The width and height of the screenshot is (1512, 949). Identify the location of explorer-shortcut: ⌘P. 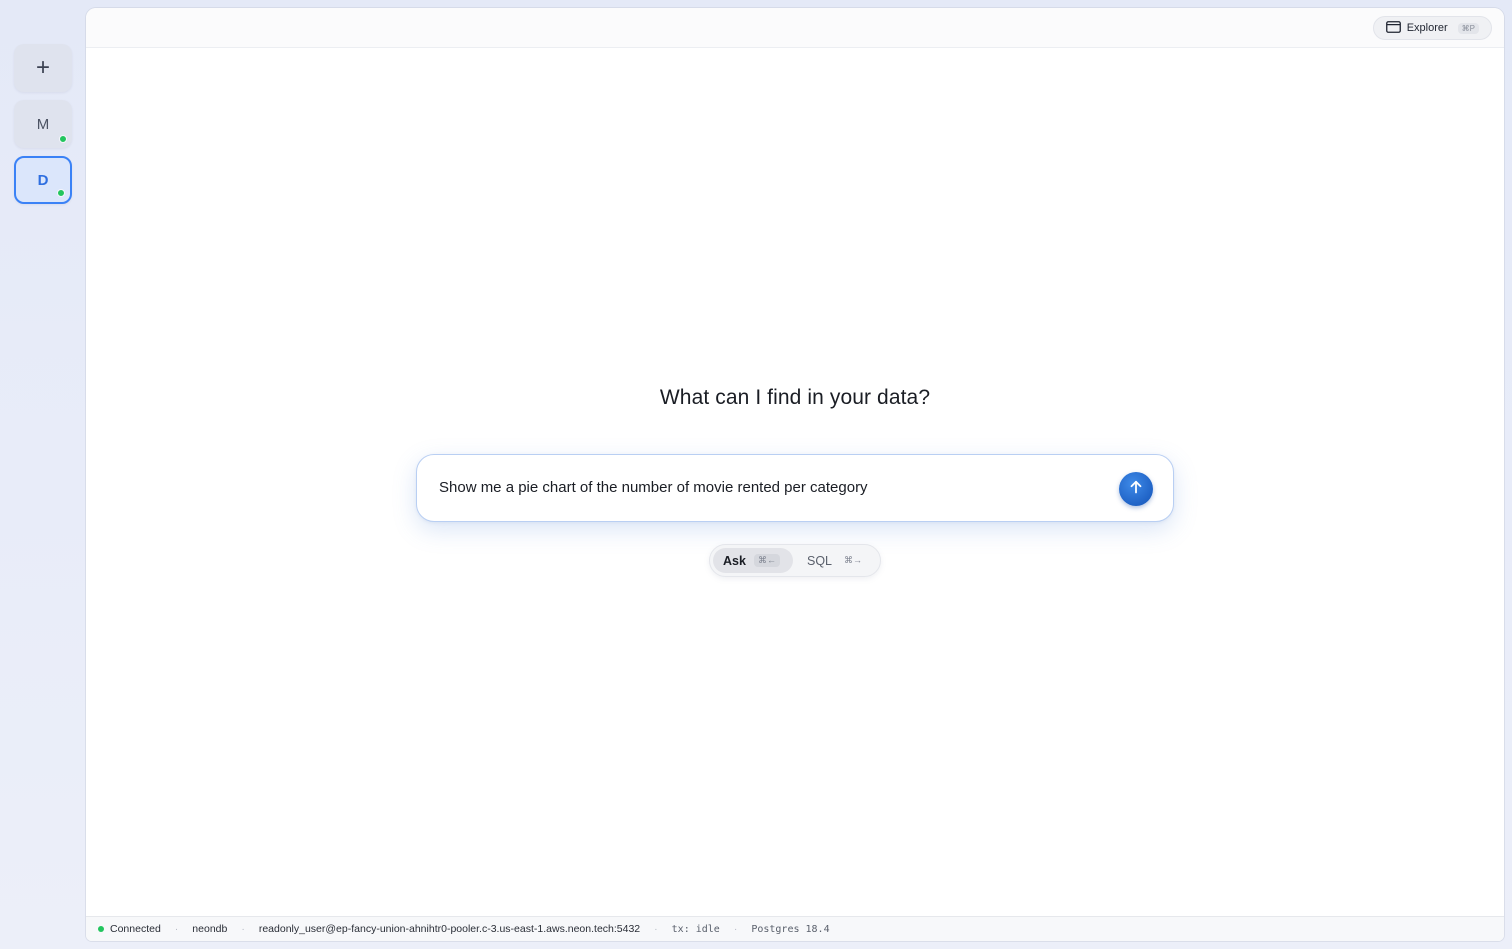
(1468, 28).